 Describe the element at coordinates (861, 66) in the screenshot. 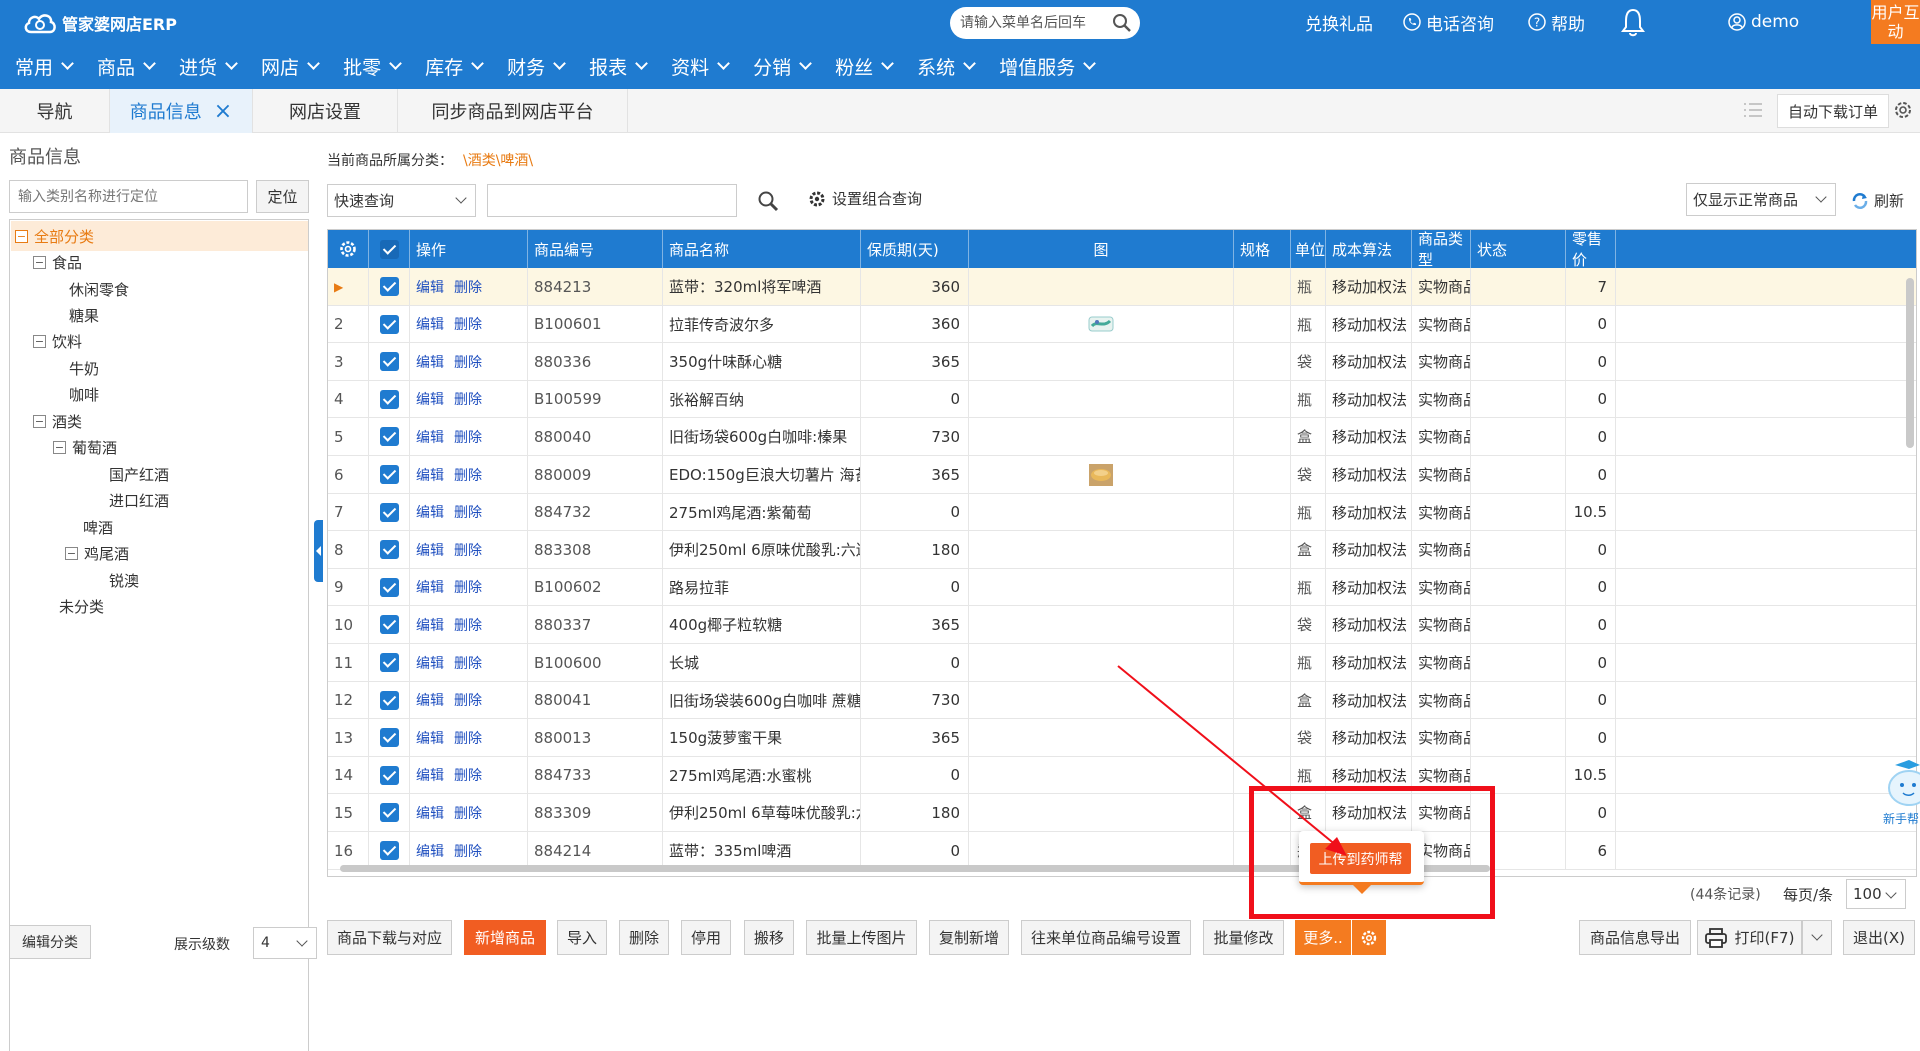

I see `menu-item-fans: 粉丝` at that location.